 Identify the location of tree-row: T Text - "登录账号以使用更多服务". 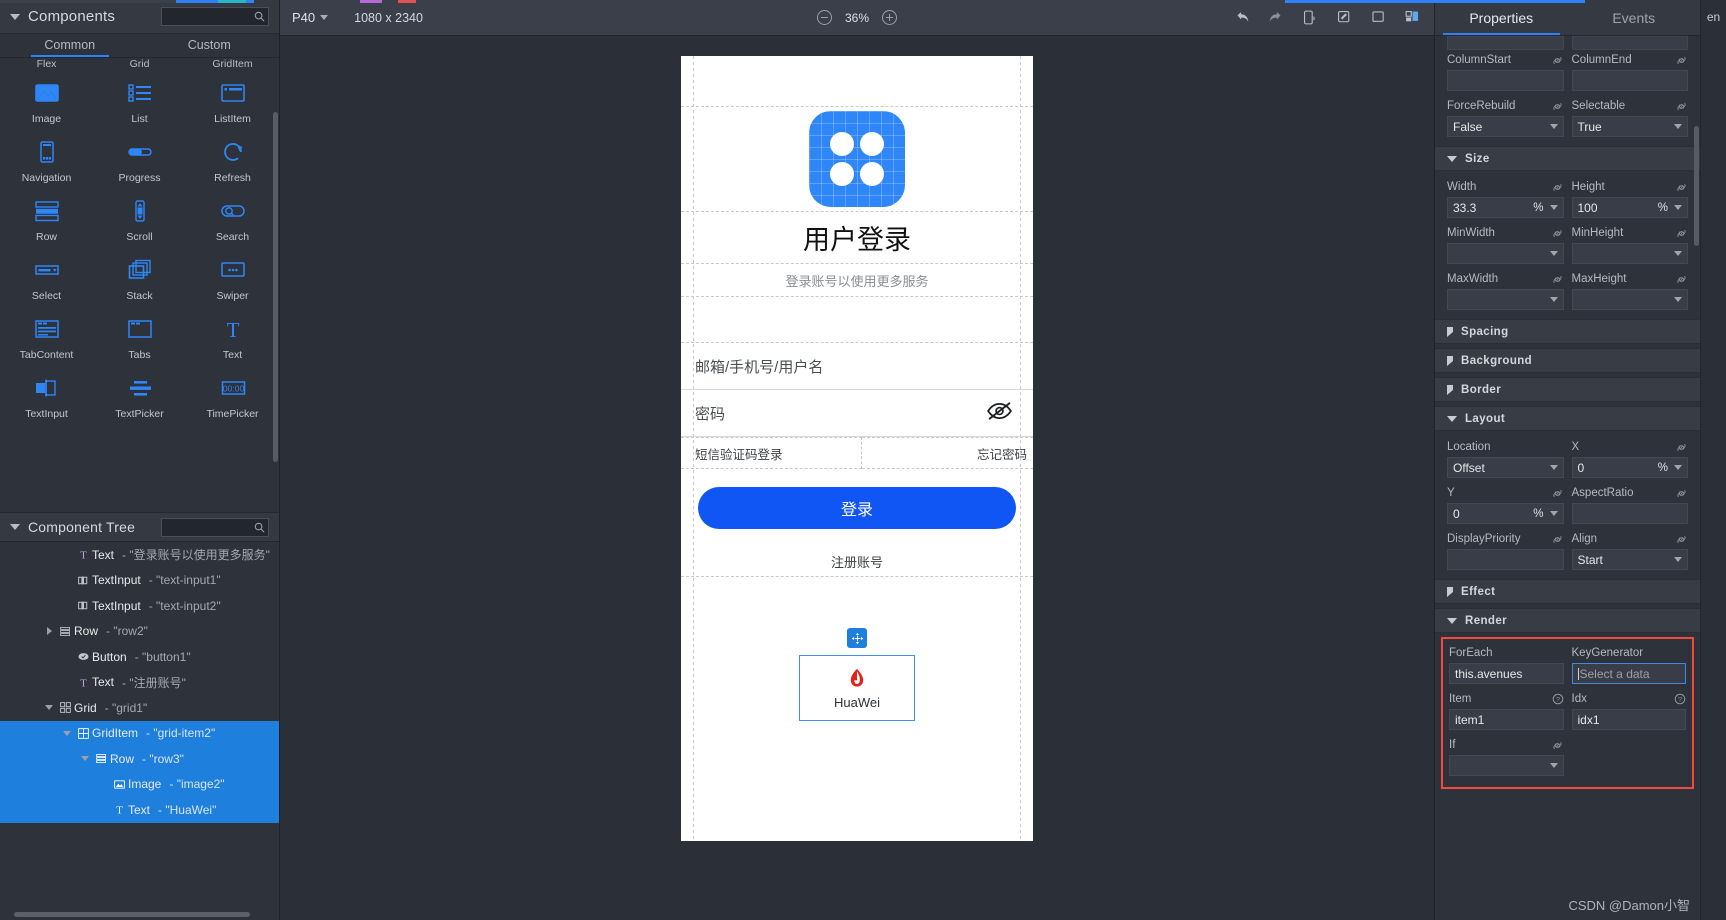
(139, 555).